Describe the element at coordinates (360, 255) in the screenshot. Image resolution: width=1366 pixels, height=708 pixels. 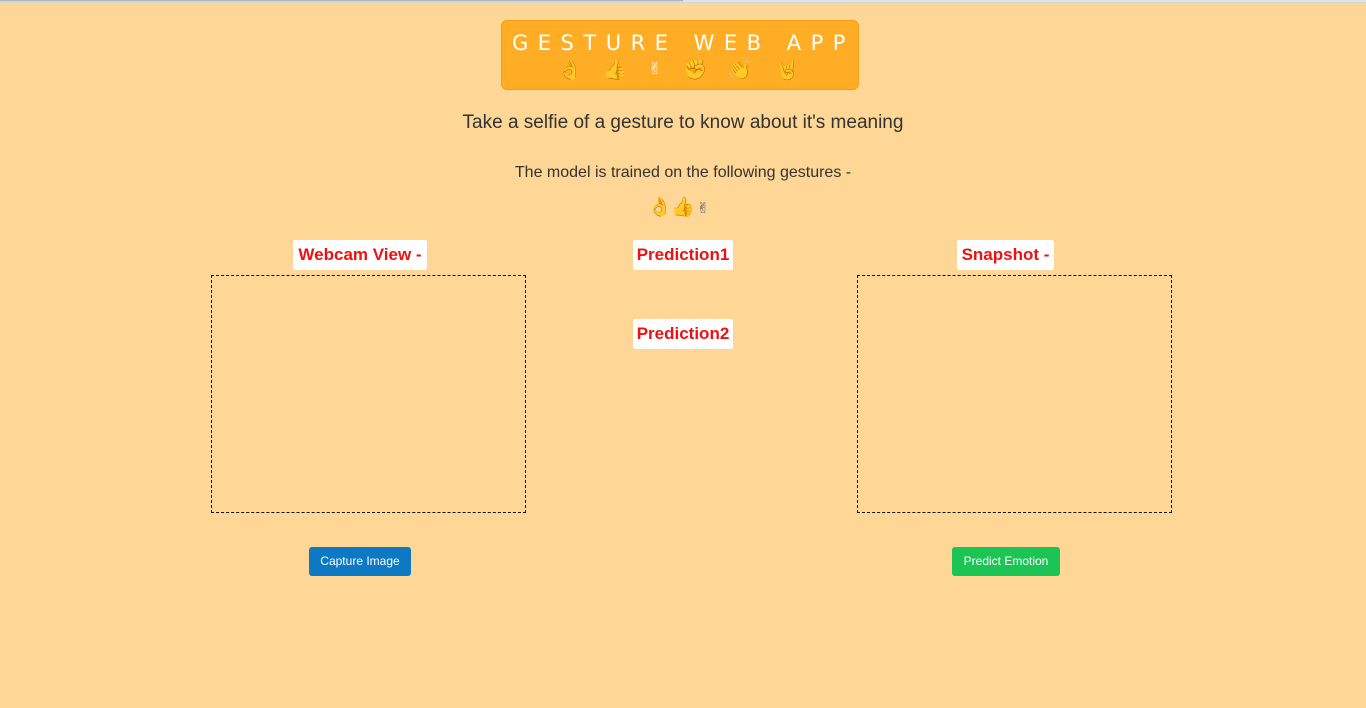
I see `webcam-view-label: Webcam View -` at that location.